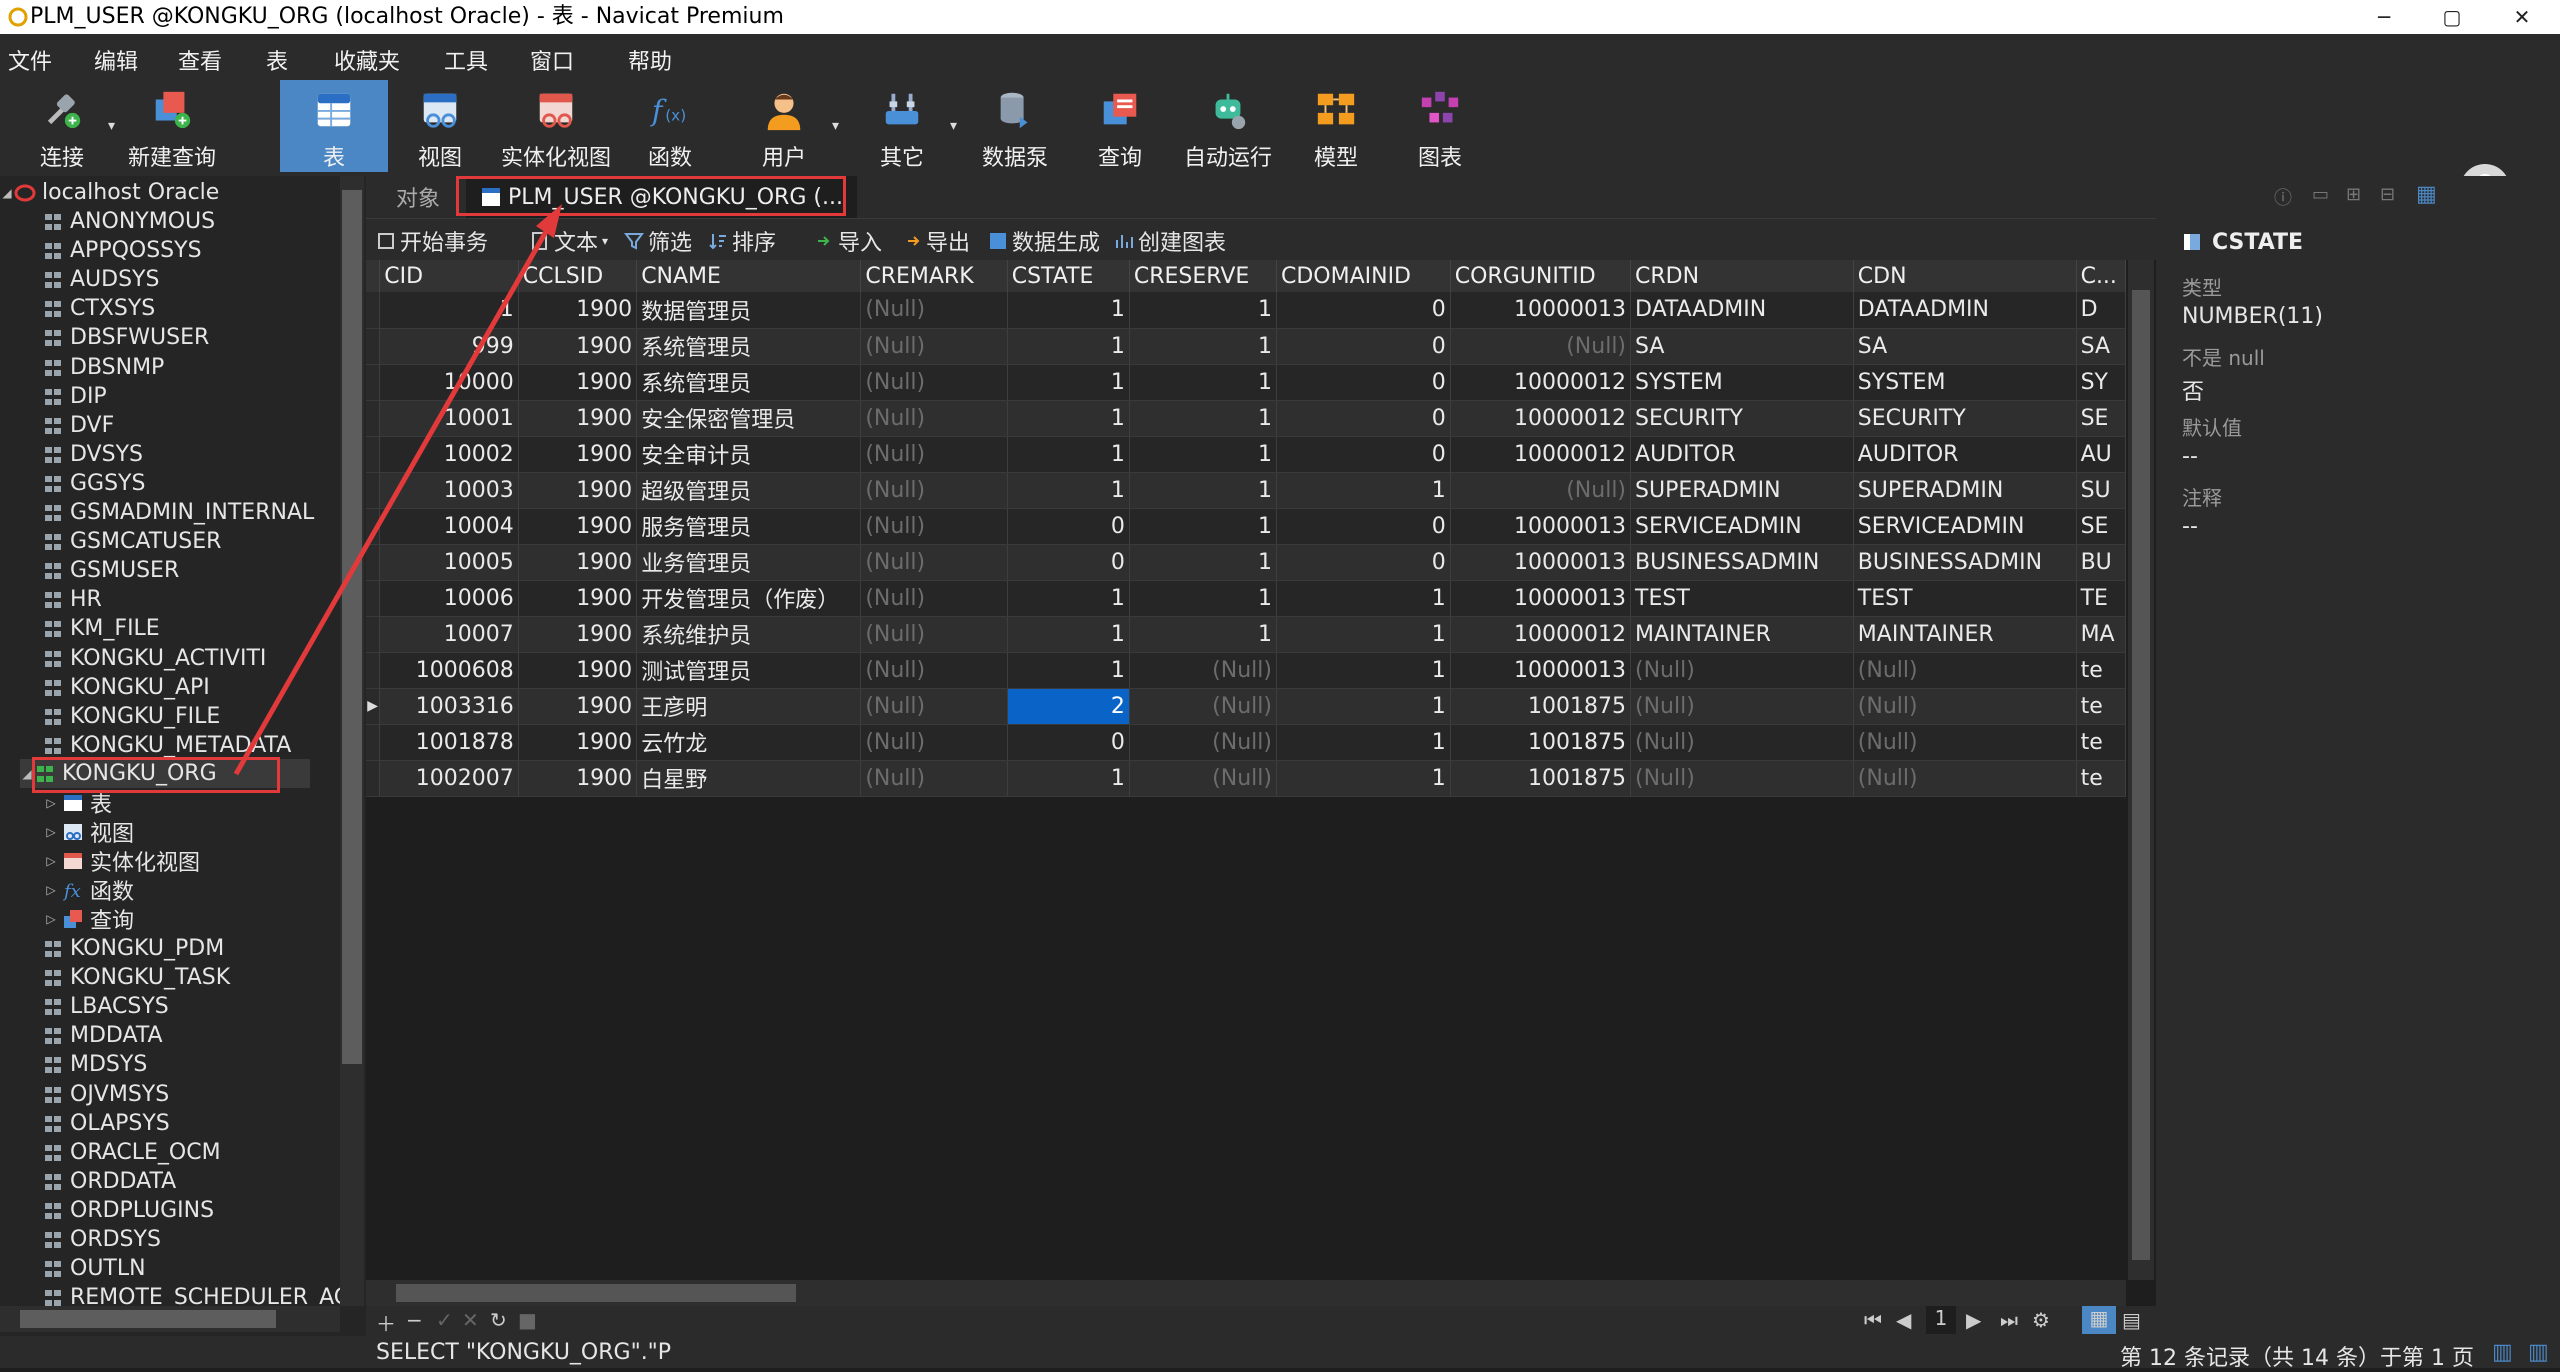 The image size is (2560, 1372). I want to click on table-cell: 服务管理员, so click(749, 526).